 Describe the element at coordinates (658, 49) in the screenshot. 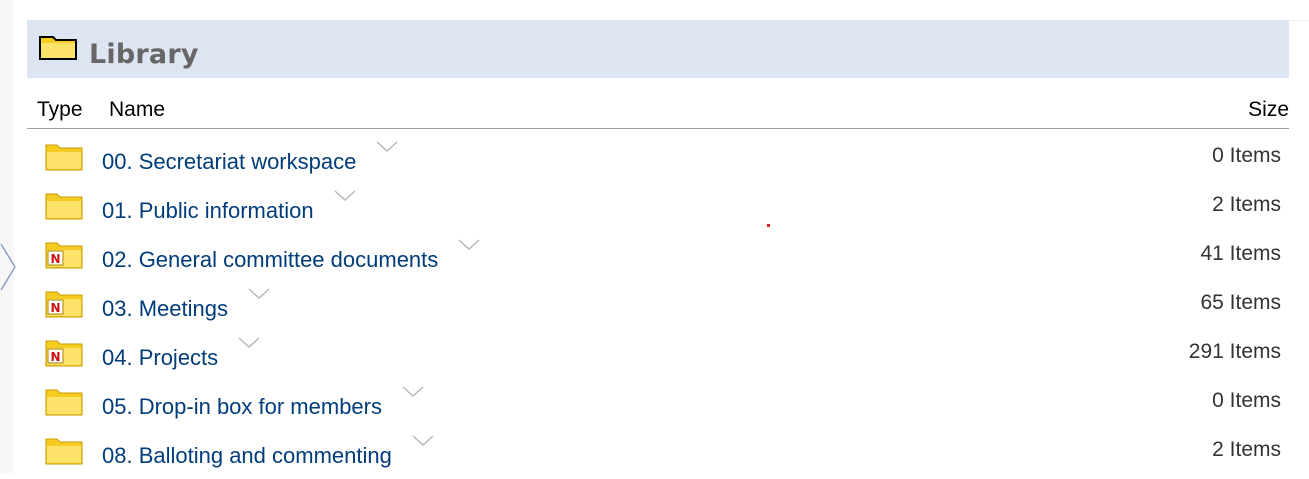

I see `library-header: Library` at that location.